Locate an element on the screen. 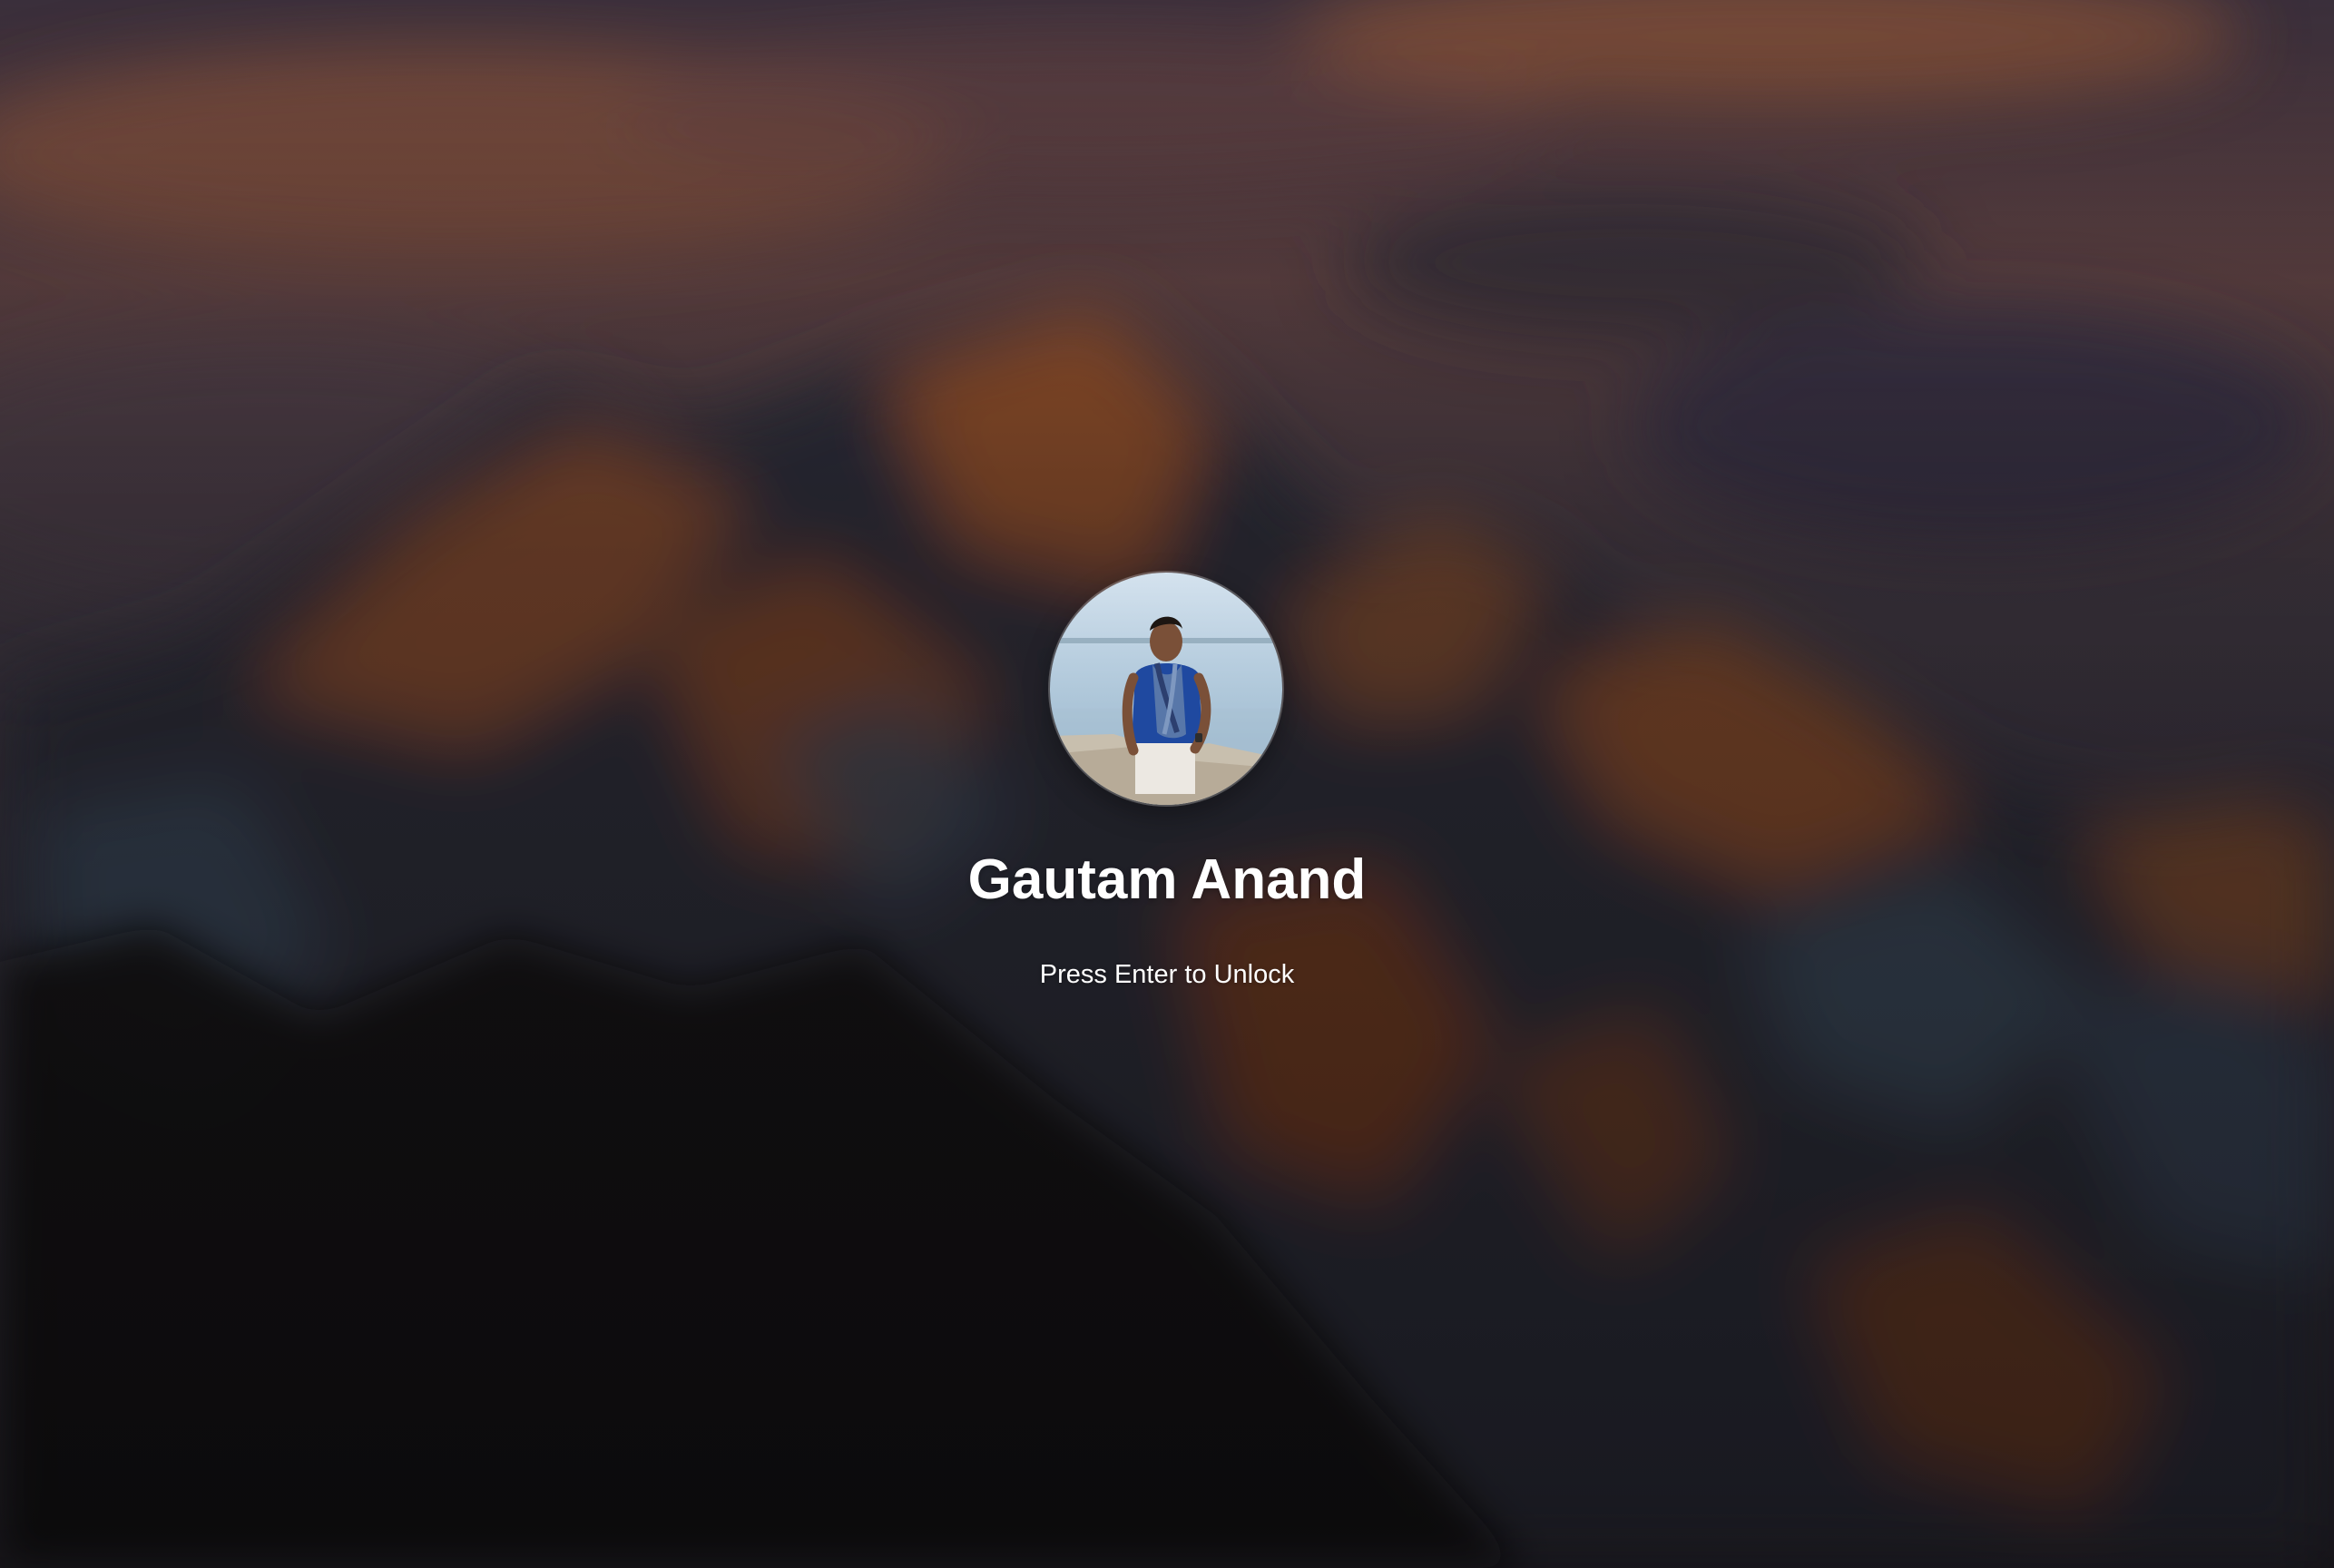 Image resolution: width=2334 pixels, height=1568 pixels. user-avatar-icon is located at coordinates (1166, 689).